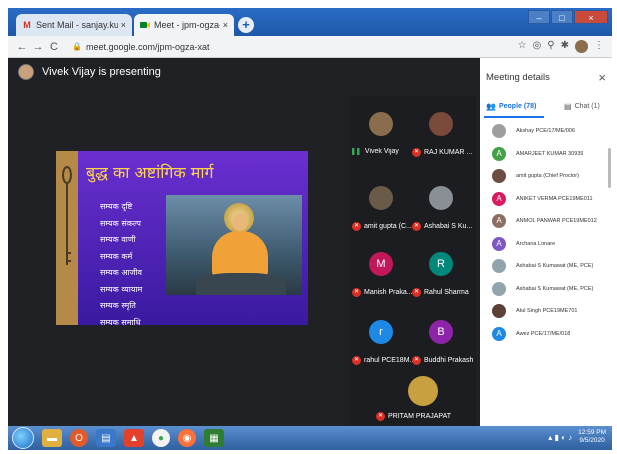  What do you see at coordinates (121, 272) in the screenshot?
I see `slide-list-item: सम्यक आजीव` at bounding box center [121, 272].